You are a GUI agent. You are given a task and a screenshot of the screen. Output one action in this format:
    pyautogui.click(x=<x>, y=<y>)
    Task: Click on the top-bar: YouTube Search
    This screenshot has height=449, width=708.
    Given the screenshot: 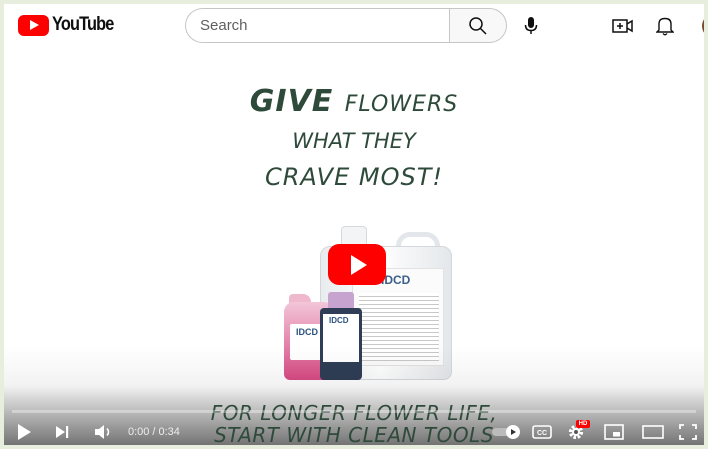 What is the action you would take?
    pyautogui.click(x=354, y=25)
    